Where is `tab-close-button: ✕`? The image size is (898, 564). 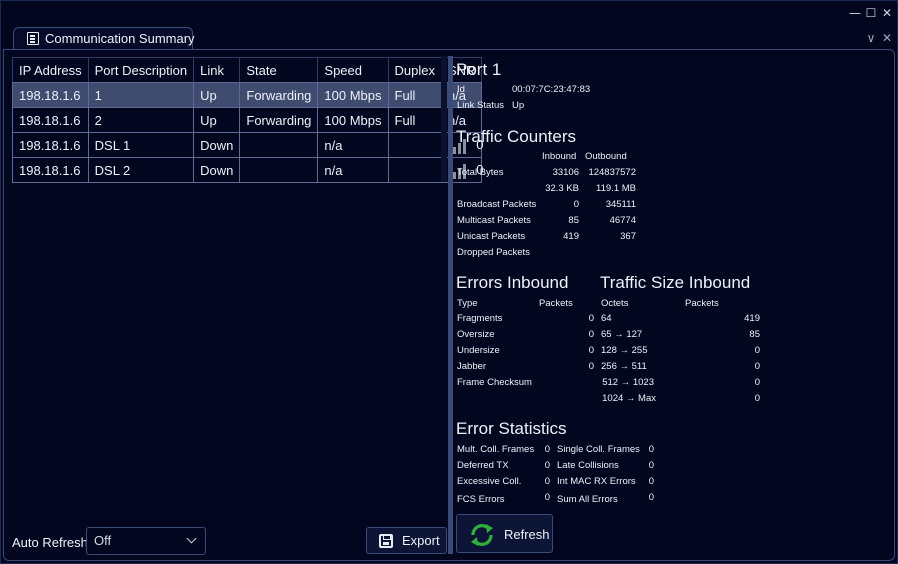
tab-close-button: ✕ is located at coordinates (887, 38).